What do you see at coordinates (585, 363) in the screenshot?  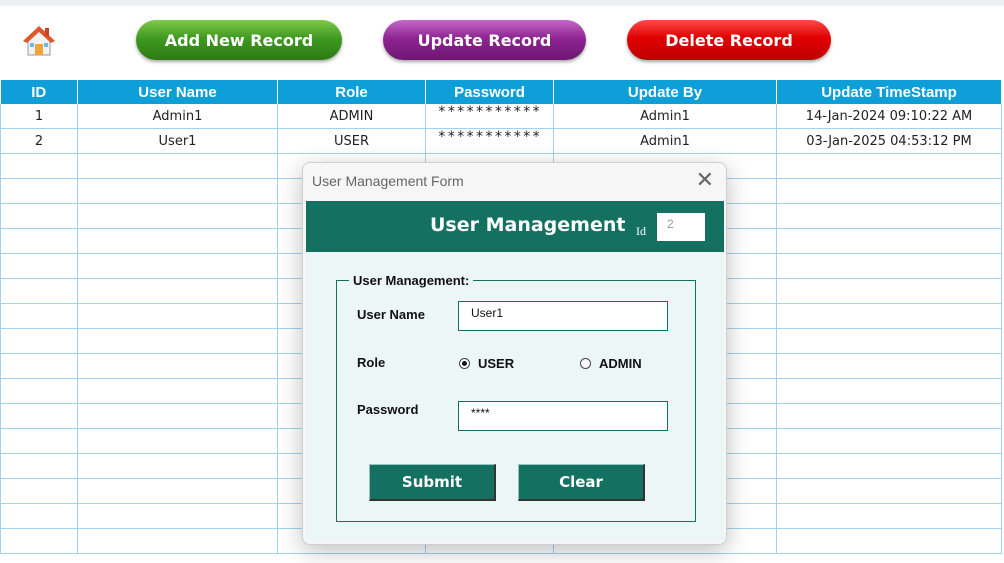 I see `radio-unselected-icon` at bounding box center [585, 363].